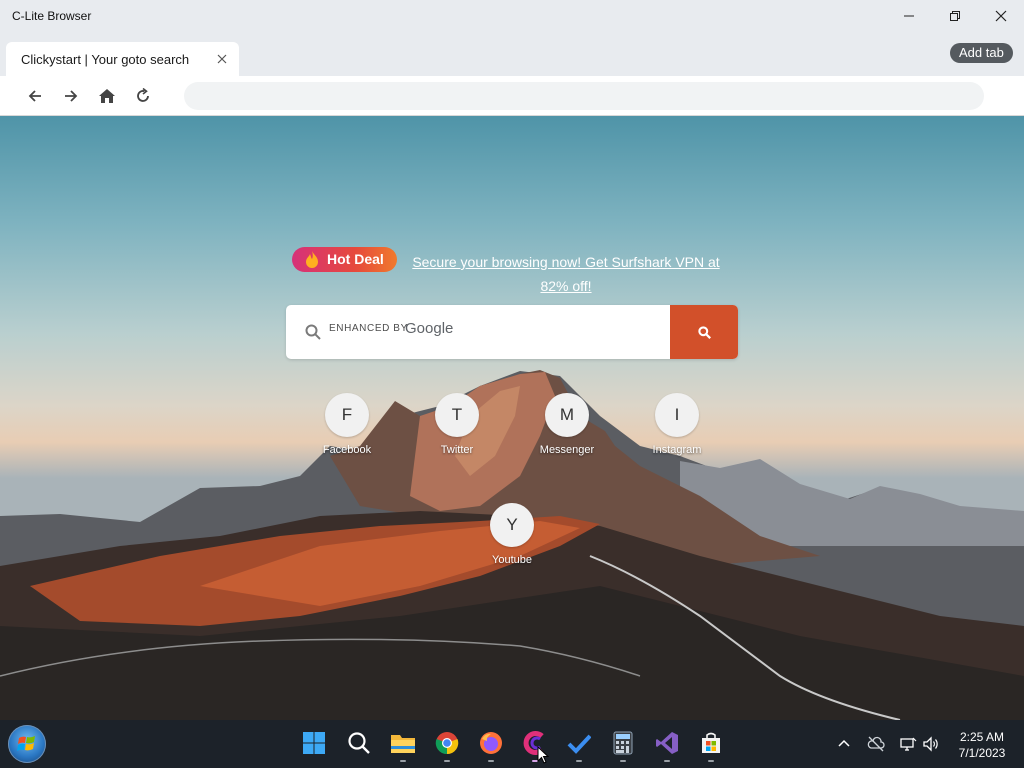 The height and width of the screenshot is (768, 1024). Describe the element at coordinates (312, 259) in the screenshot. I see `flame-icon` at that location.